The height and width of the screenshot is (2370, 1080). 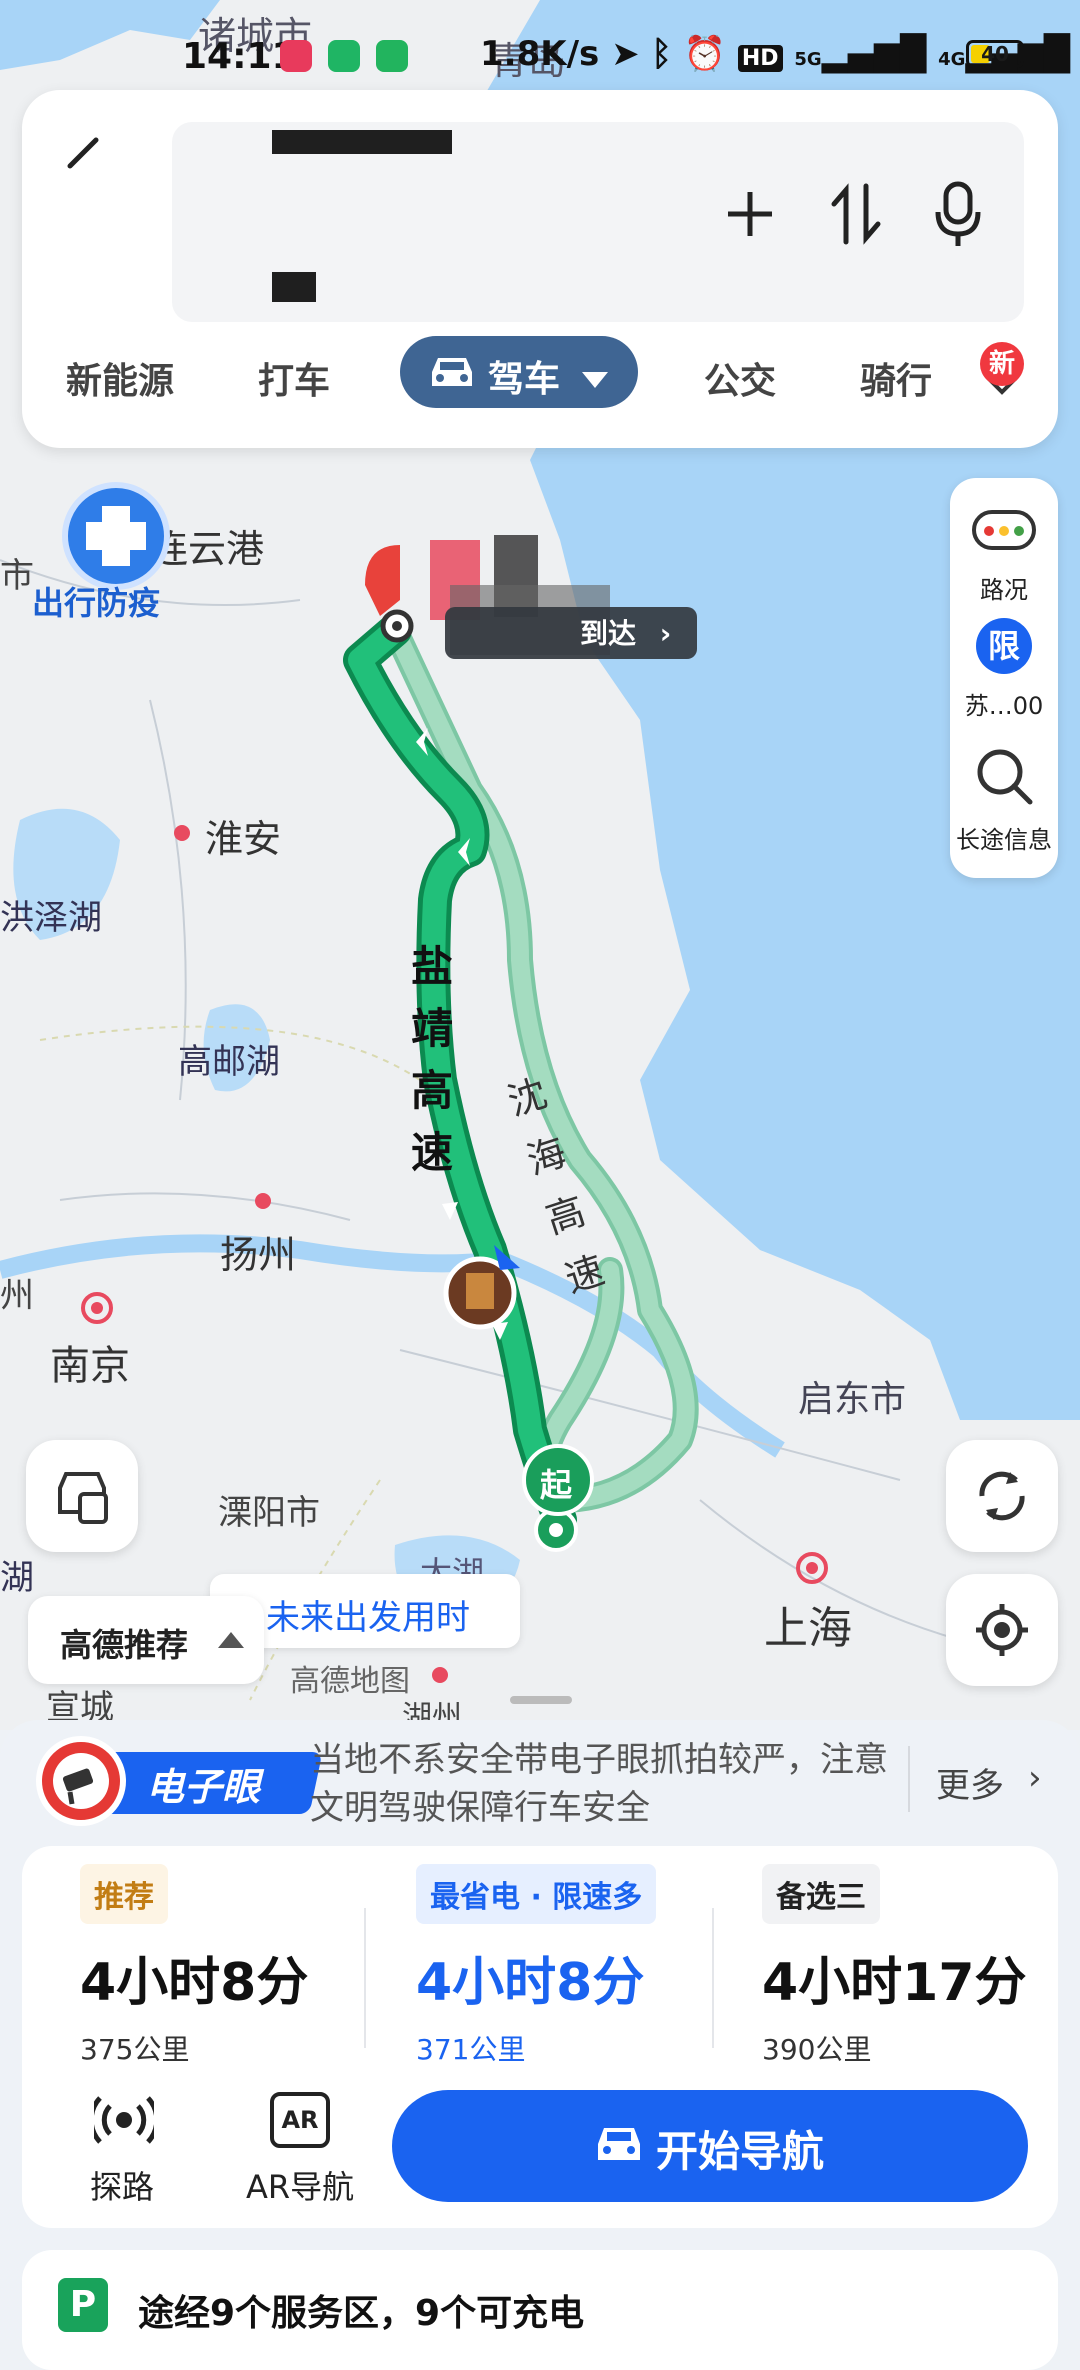 What do you see at coordinates (368, 1618) in the screenshot?
I see `future-departure-label: 未来出发用时` at bounding box center [368, 1618].